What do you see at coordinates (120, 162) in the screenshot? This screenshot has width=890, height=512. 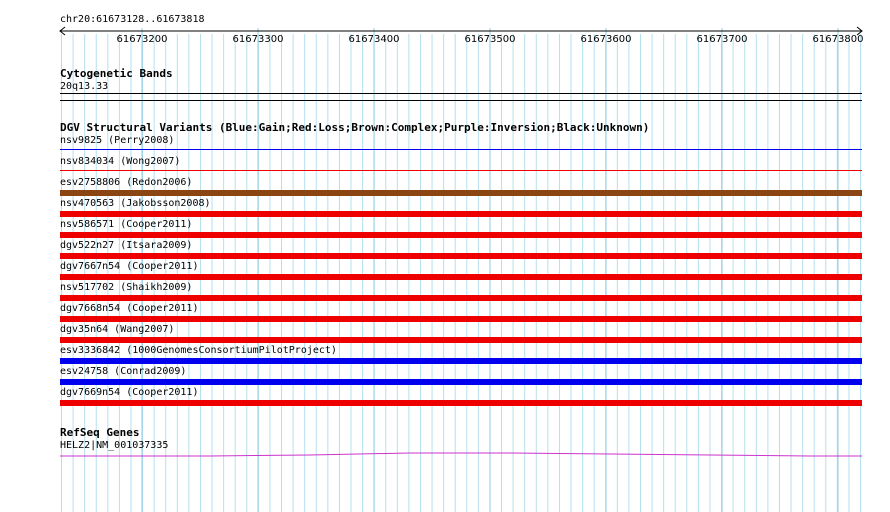 I see `dgv-variant-label: nsv834034 (Wong2007)` at bounding box center [120, 162].